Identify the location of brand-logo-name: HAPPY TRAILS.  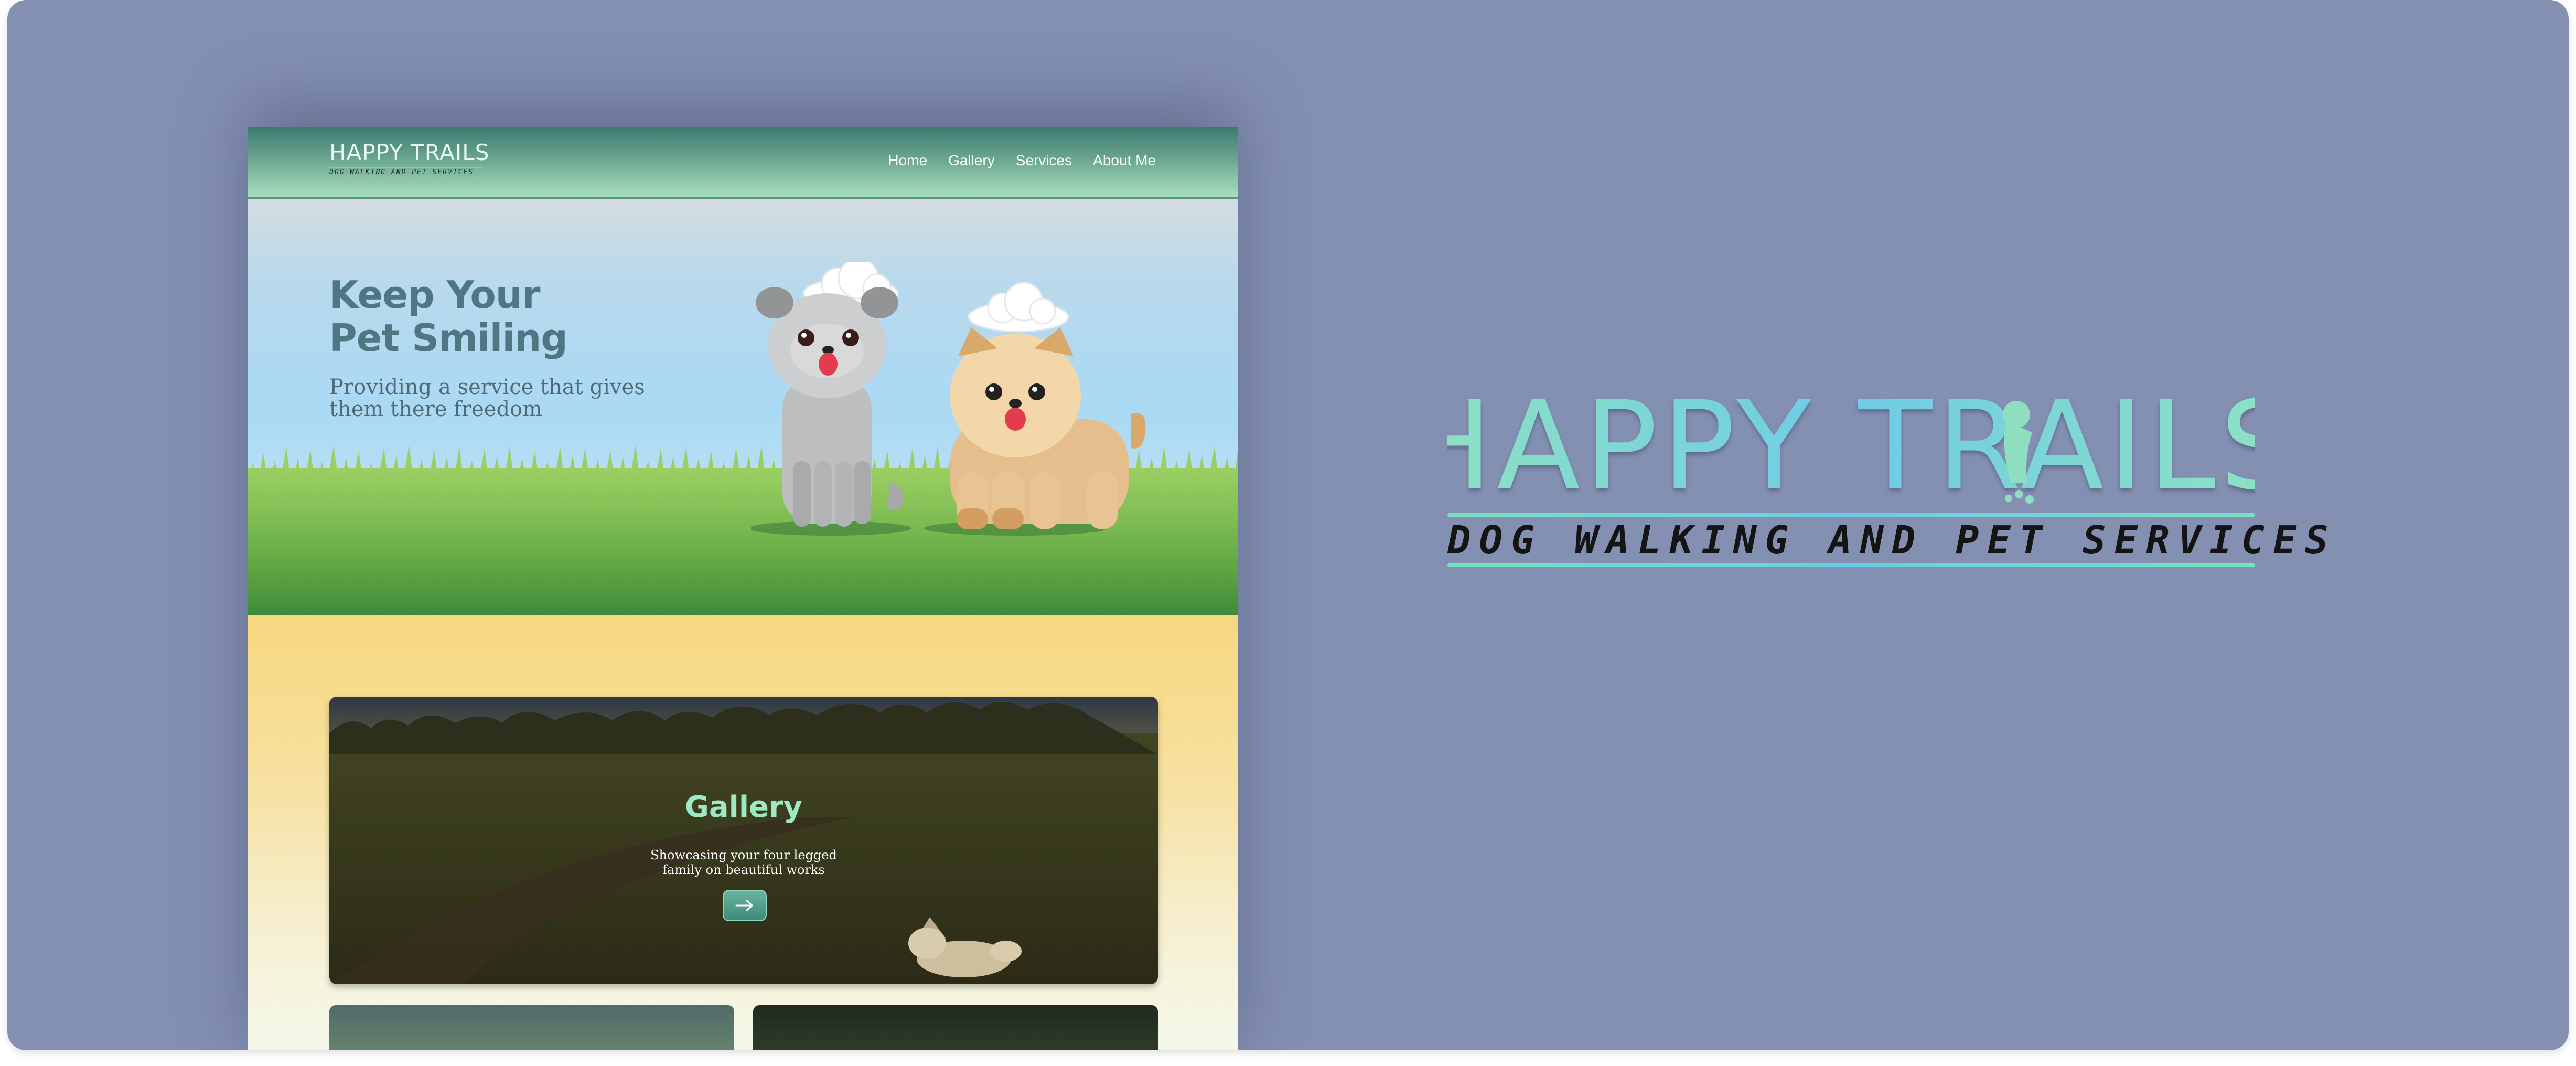
(1851, 443).